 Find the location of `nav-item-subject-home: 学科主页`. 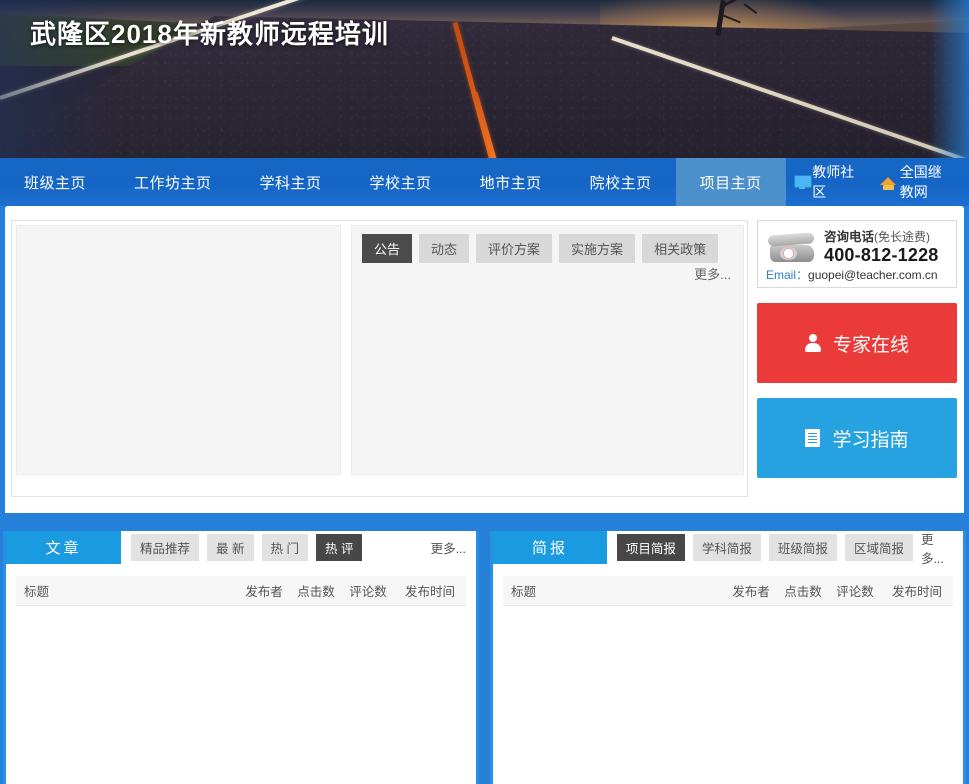

nav-item-subject-home: 学科主页 is located at coordinates (291, 182).